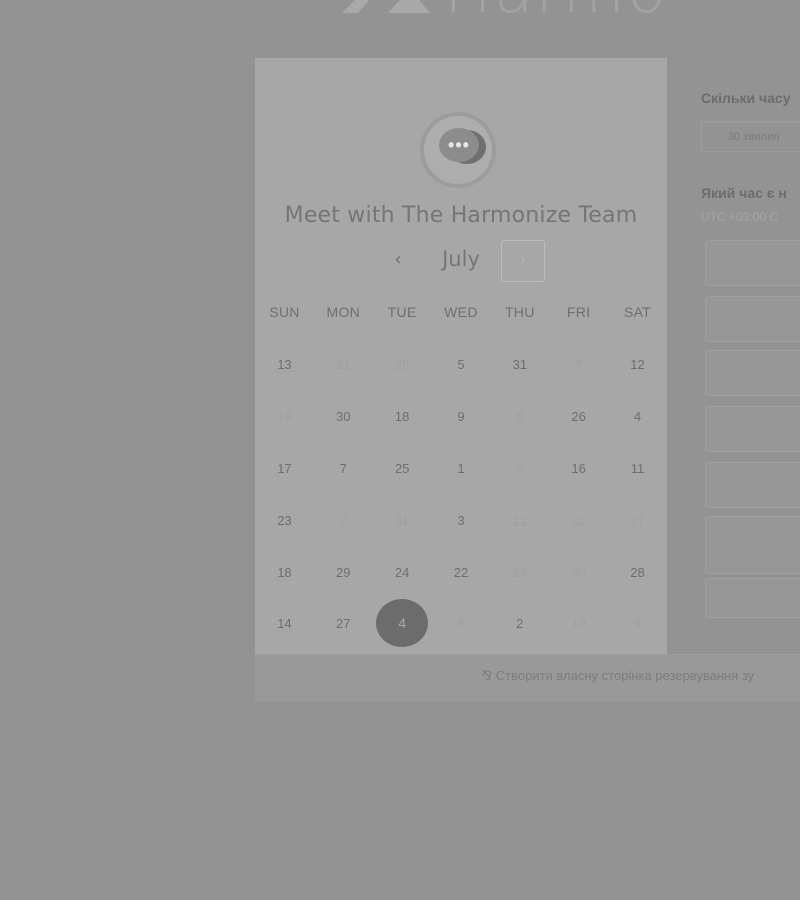 The height and width of the screenshot is (900, 800). I want to click on calendar-day-number: 16, so click(578, 468).